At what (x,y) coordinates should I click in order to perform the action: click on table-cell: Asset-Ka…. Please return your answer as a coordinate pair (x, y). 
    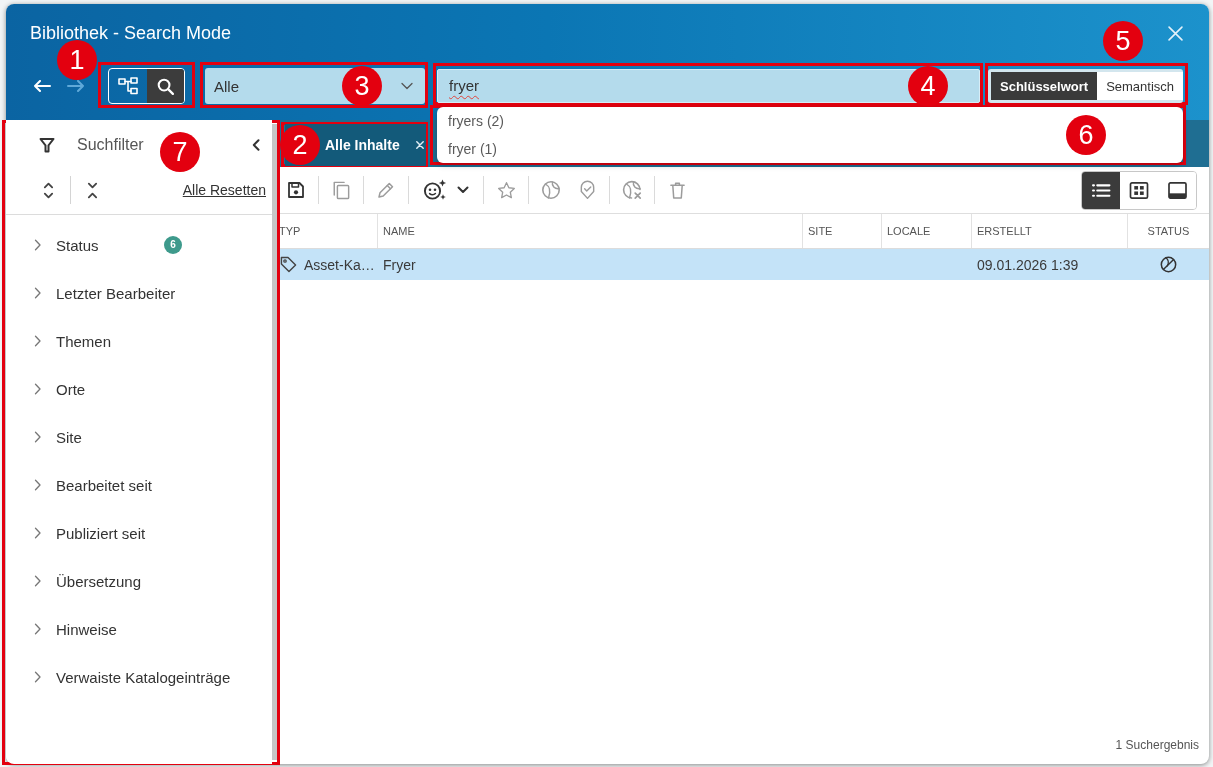
    Looking at the image, I should click on (339, 264).